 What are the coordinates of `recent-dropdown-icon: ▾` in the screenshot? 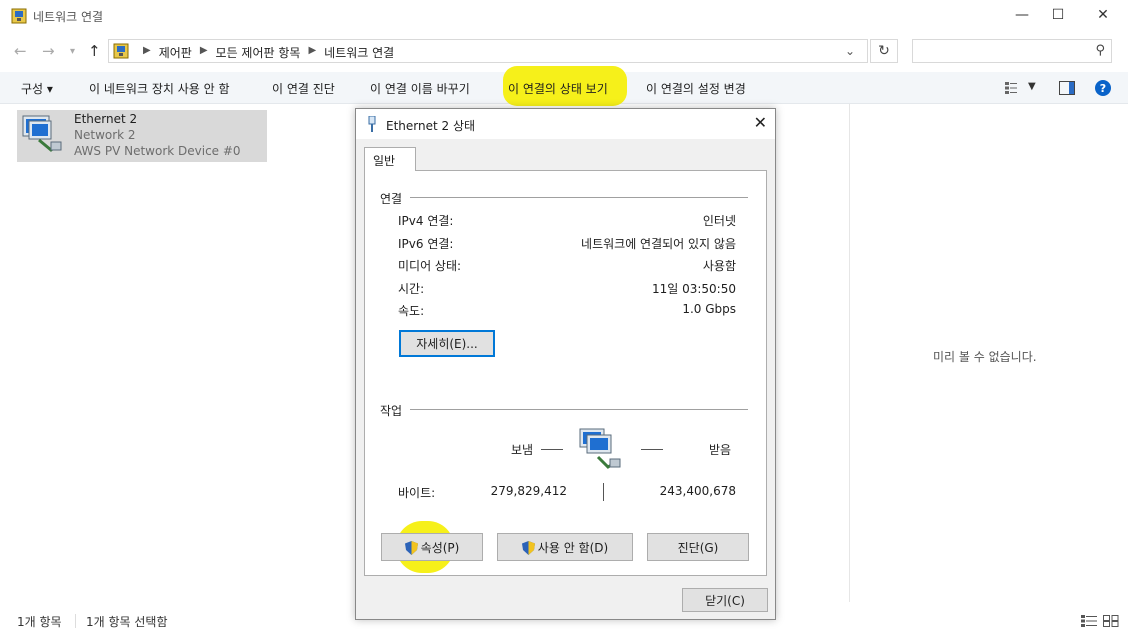 It's located at (72, 51).